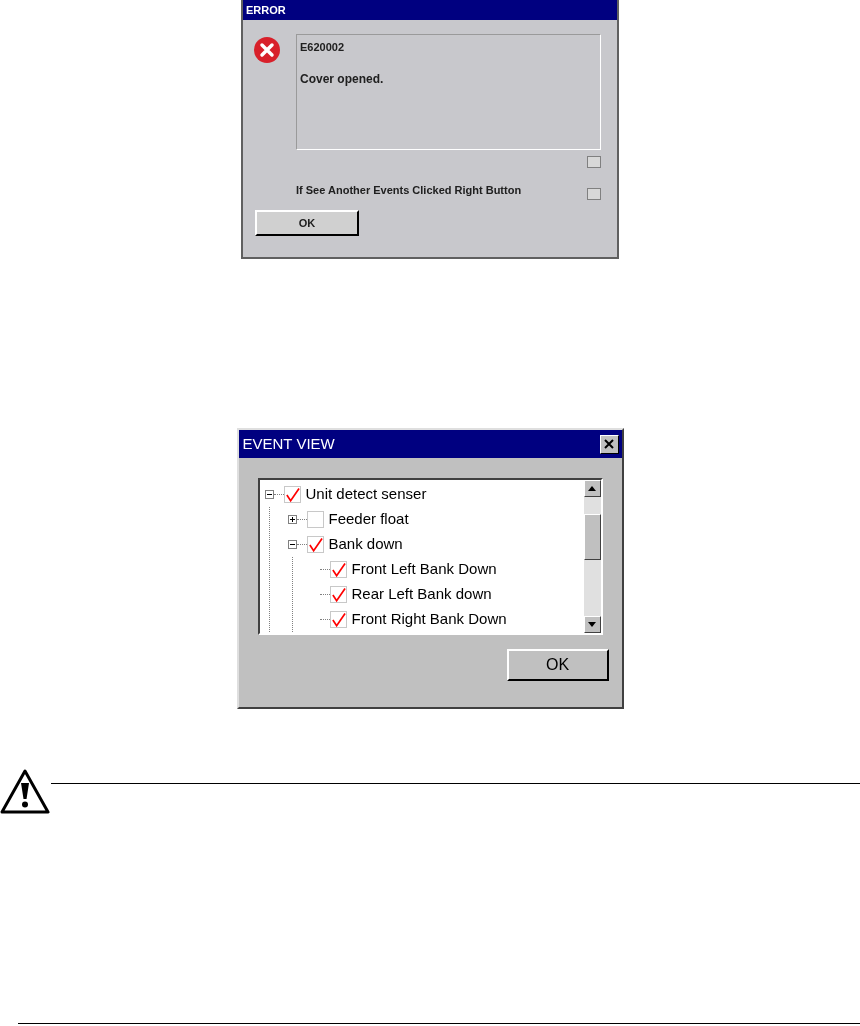 The width and height of the screenshot is (860, 1026). Describe the element at coordinates (592, 488) in the screenshot. I see `scroll-up-icon` at that location.